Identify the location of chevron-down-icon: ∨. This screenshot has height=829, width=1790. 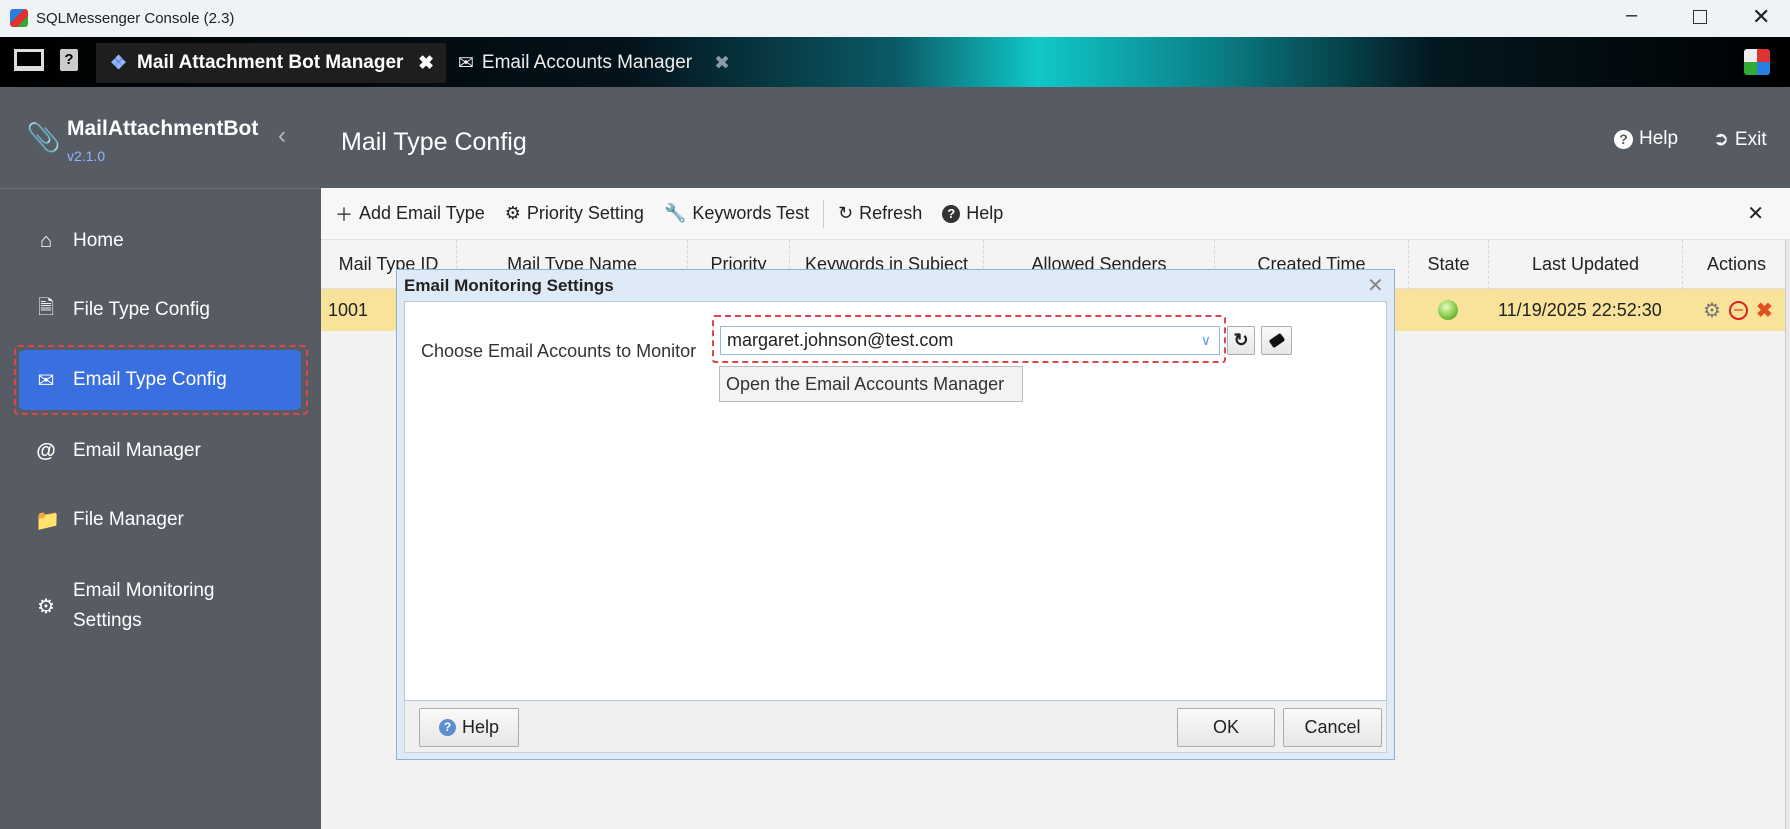
(1205, 340).